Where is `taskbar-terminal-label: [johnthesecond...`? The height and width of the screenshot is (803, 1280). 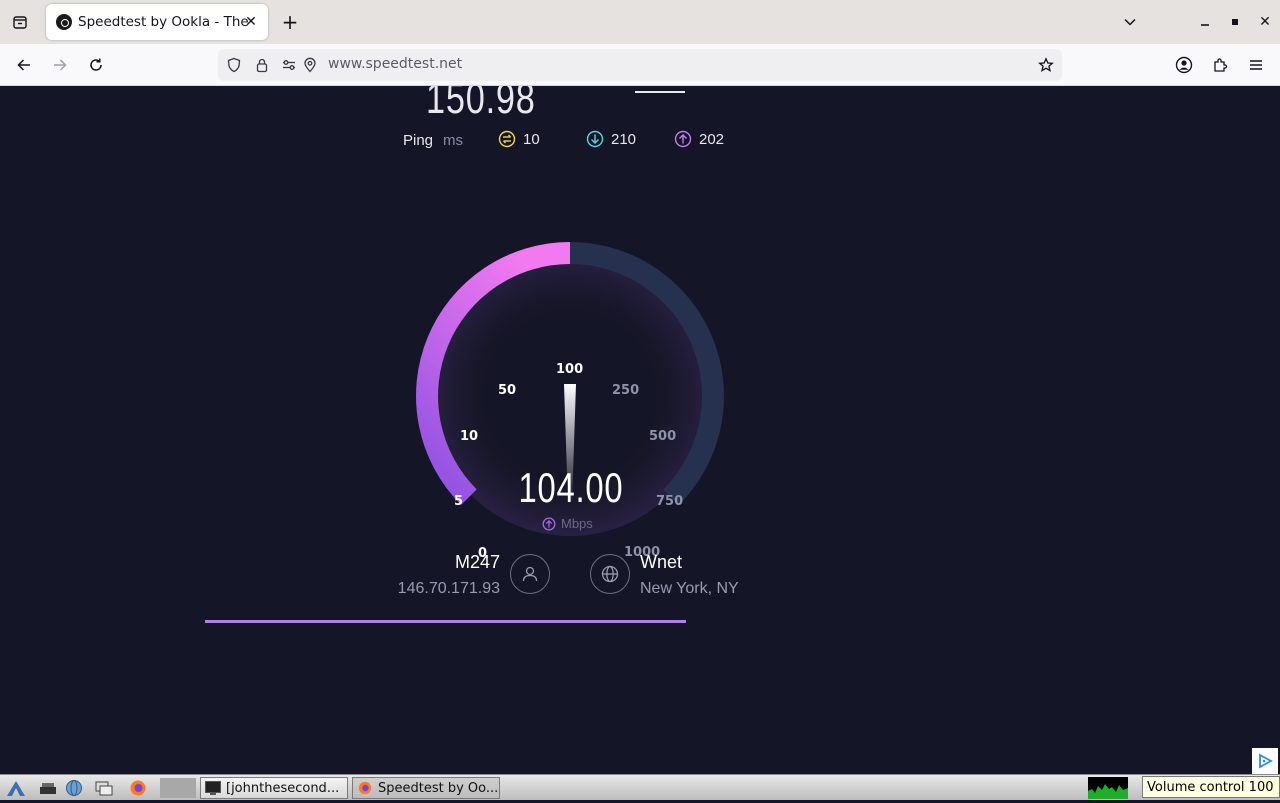 taskbar-terminal-label: [johnthesecond... is located at coordinates (283, 788).